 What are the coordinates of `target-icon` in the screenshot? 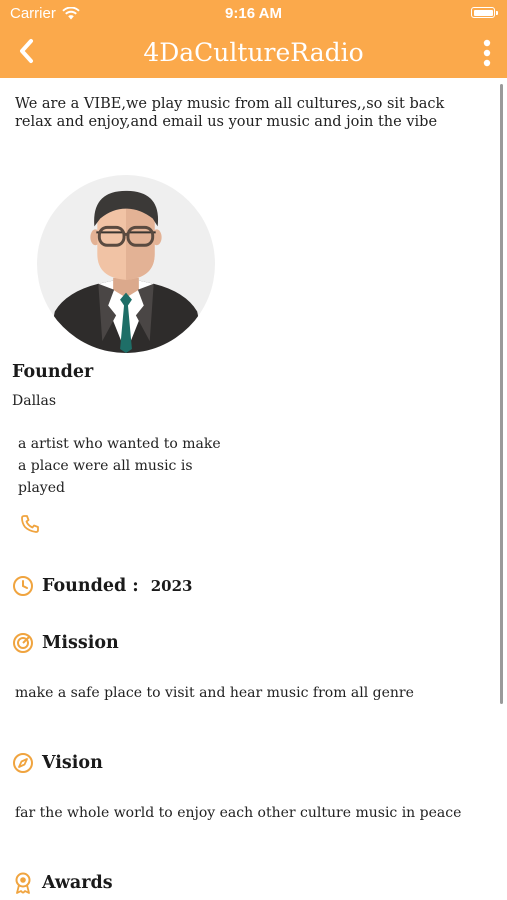 It's located at (23, 643).